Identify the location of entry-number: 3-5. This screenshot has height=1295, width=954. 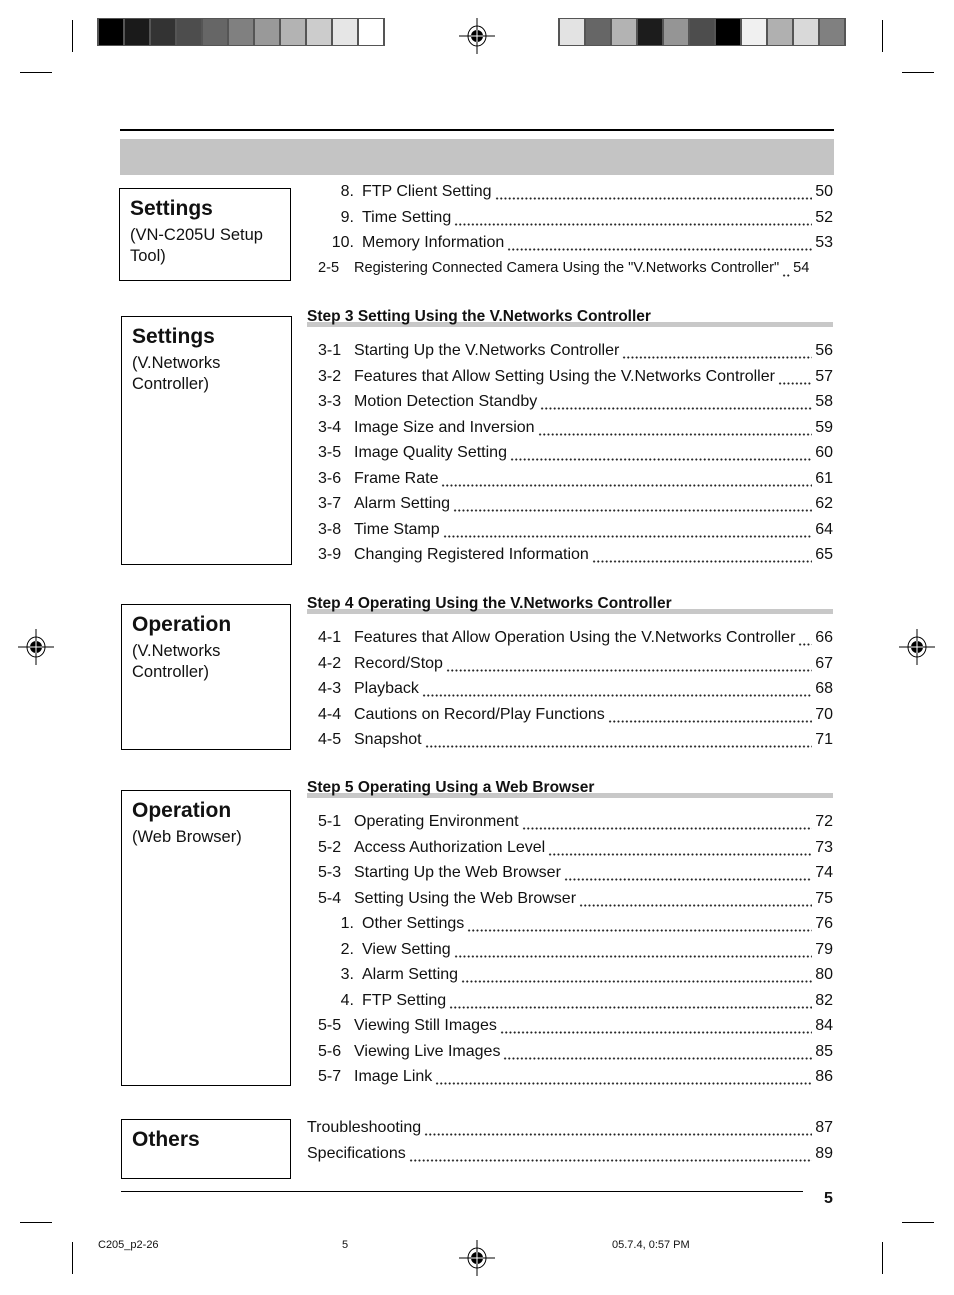
(330, 452).